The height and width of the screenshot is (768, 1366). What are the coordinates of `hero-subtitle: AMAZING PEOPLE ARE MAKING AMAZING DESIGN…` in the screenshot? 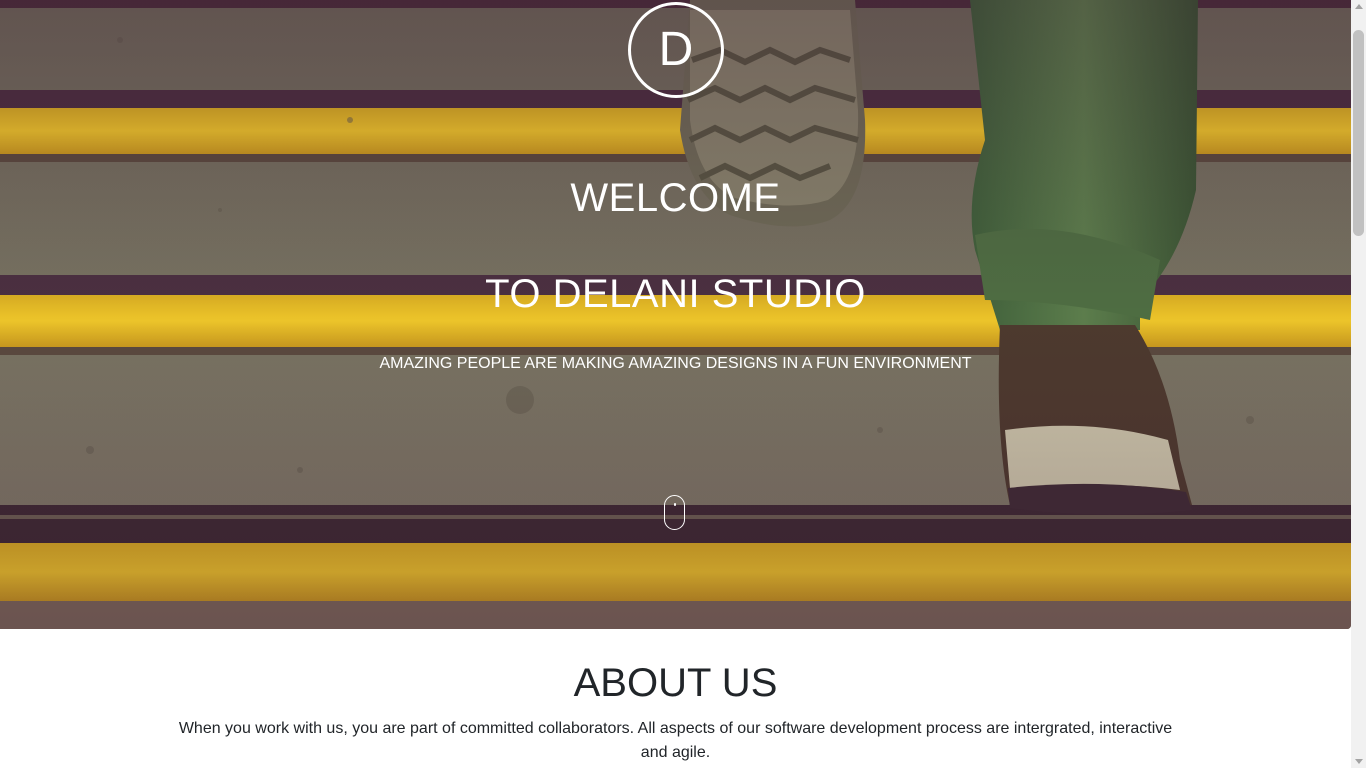 It's located at (675, 363).